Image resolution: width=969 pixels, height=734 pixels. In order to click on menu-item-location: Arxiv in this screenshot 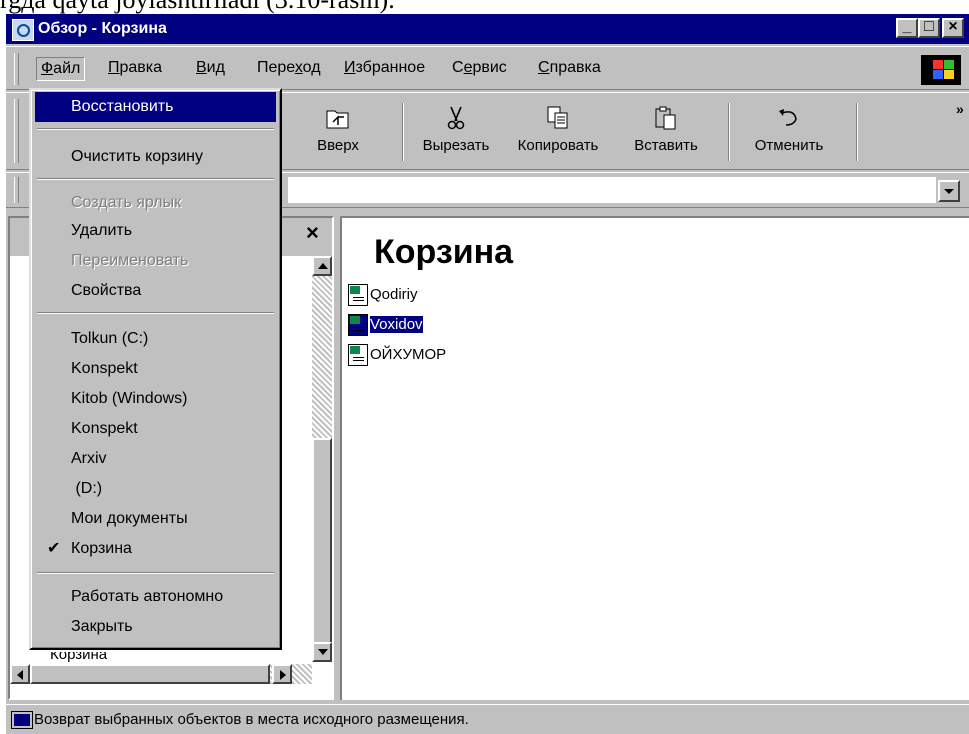, I will do `click(155, 459)`.